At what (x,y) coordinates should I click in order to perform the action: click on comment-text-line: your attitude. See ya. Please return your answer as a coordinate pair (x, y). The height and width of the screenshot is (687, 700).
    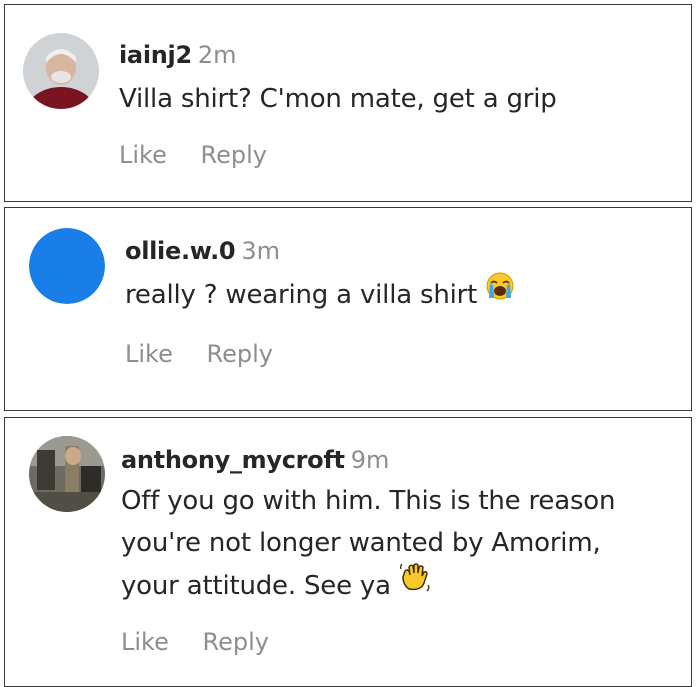
    Looking at the image, I should click on (256, 586).